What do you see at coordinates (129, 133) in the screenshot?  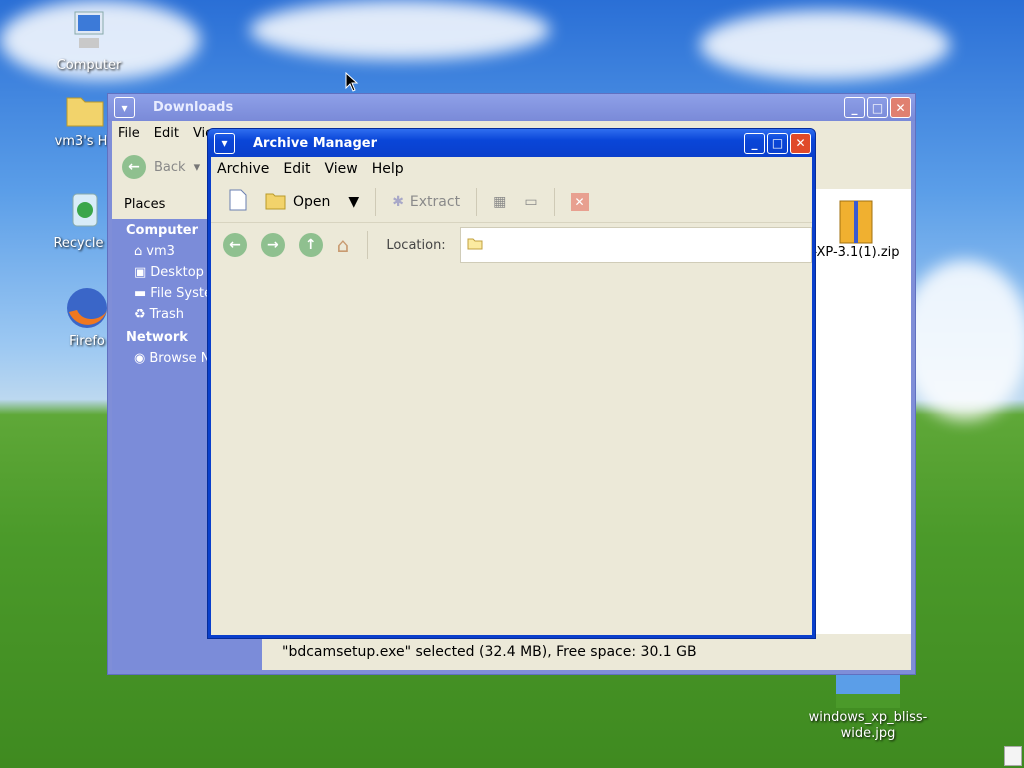 I see `menu-file: File` at bounding box center [129, 133].